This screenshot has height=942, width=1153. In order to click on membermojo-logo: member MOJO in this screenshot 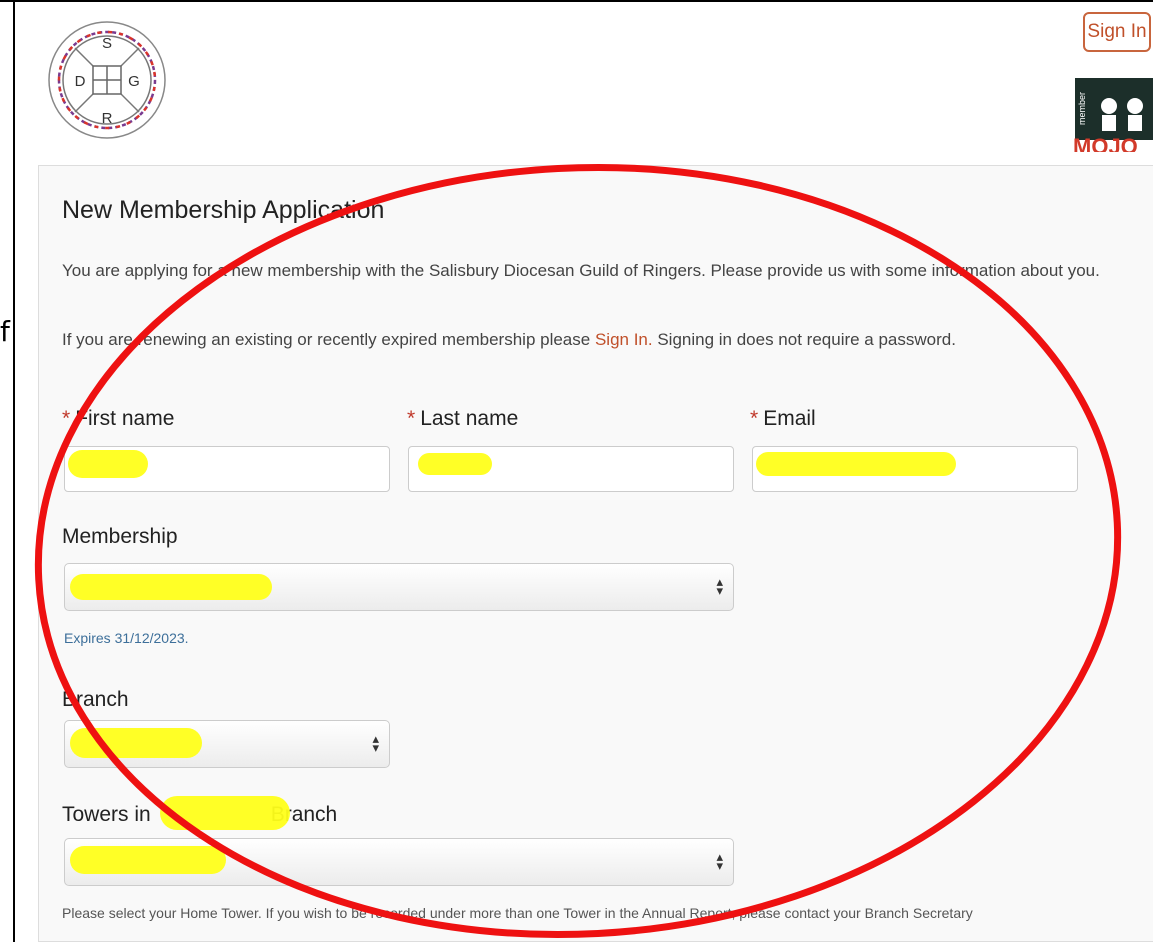, I will do `click(1109, 111)`.